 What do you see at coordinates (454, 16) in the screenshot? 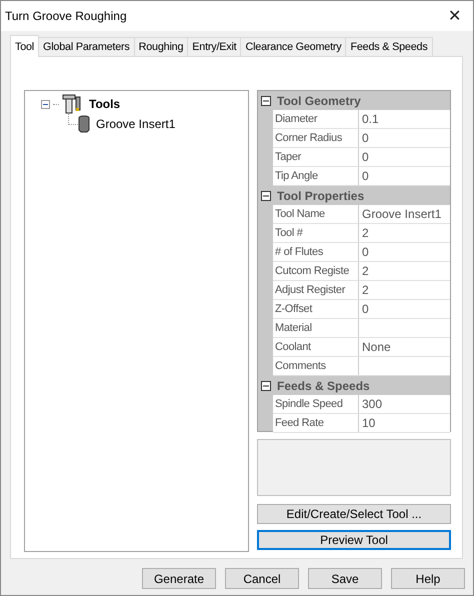
I see `close-button: ✕` at bounding box center [454, 16].